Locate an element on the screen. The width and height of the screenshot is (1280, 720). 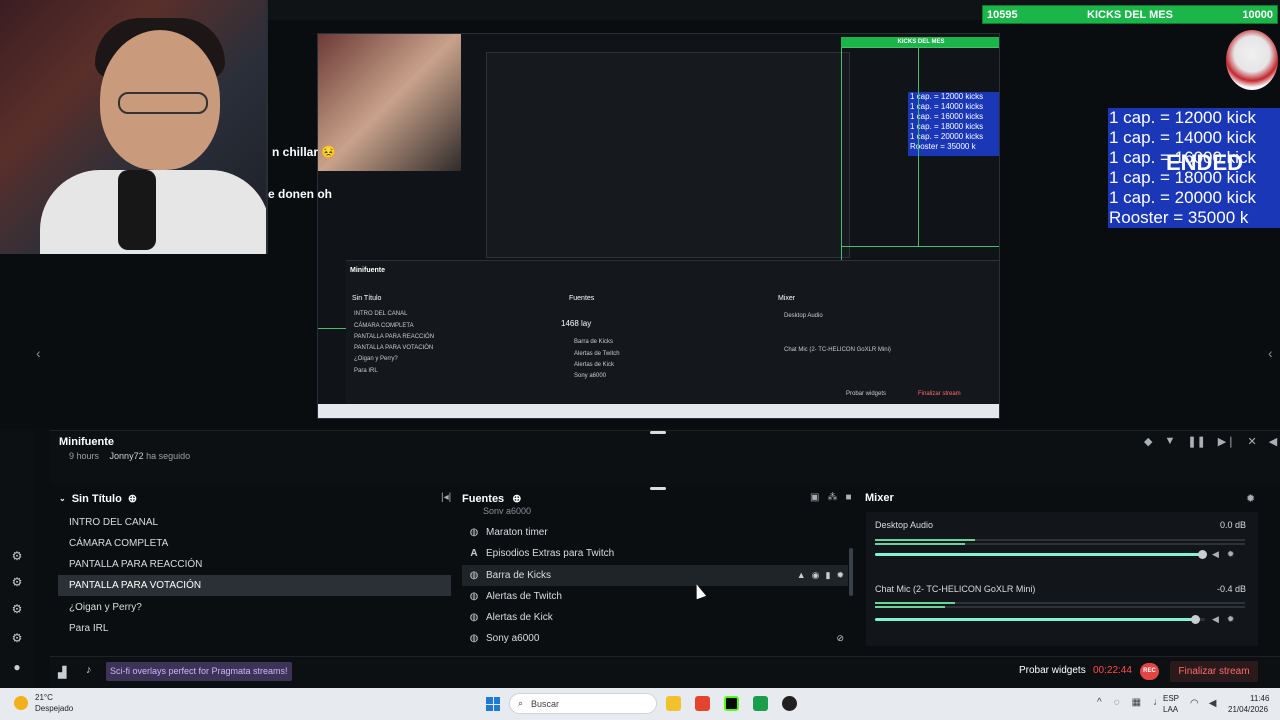
scene-collection-title: Sin Título is located at coordinates (97, 499).